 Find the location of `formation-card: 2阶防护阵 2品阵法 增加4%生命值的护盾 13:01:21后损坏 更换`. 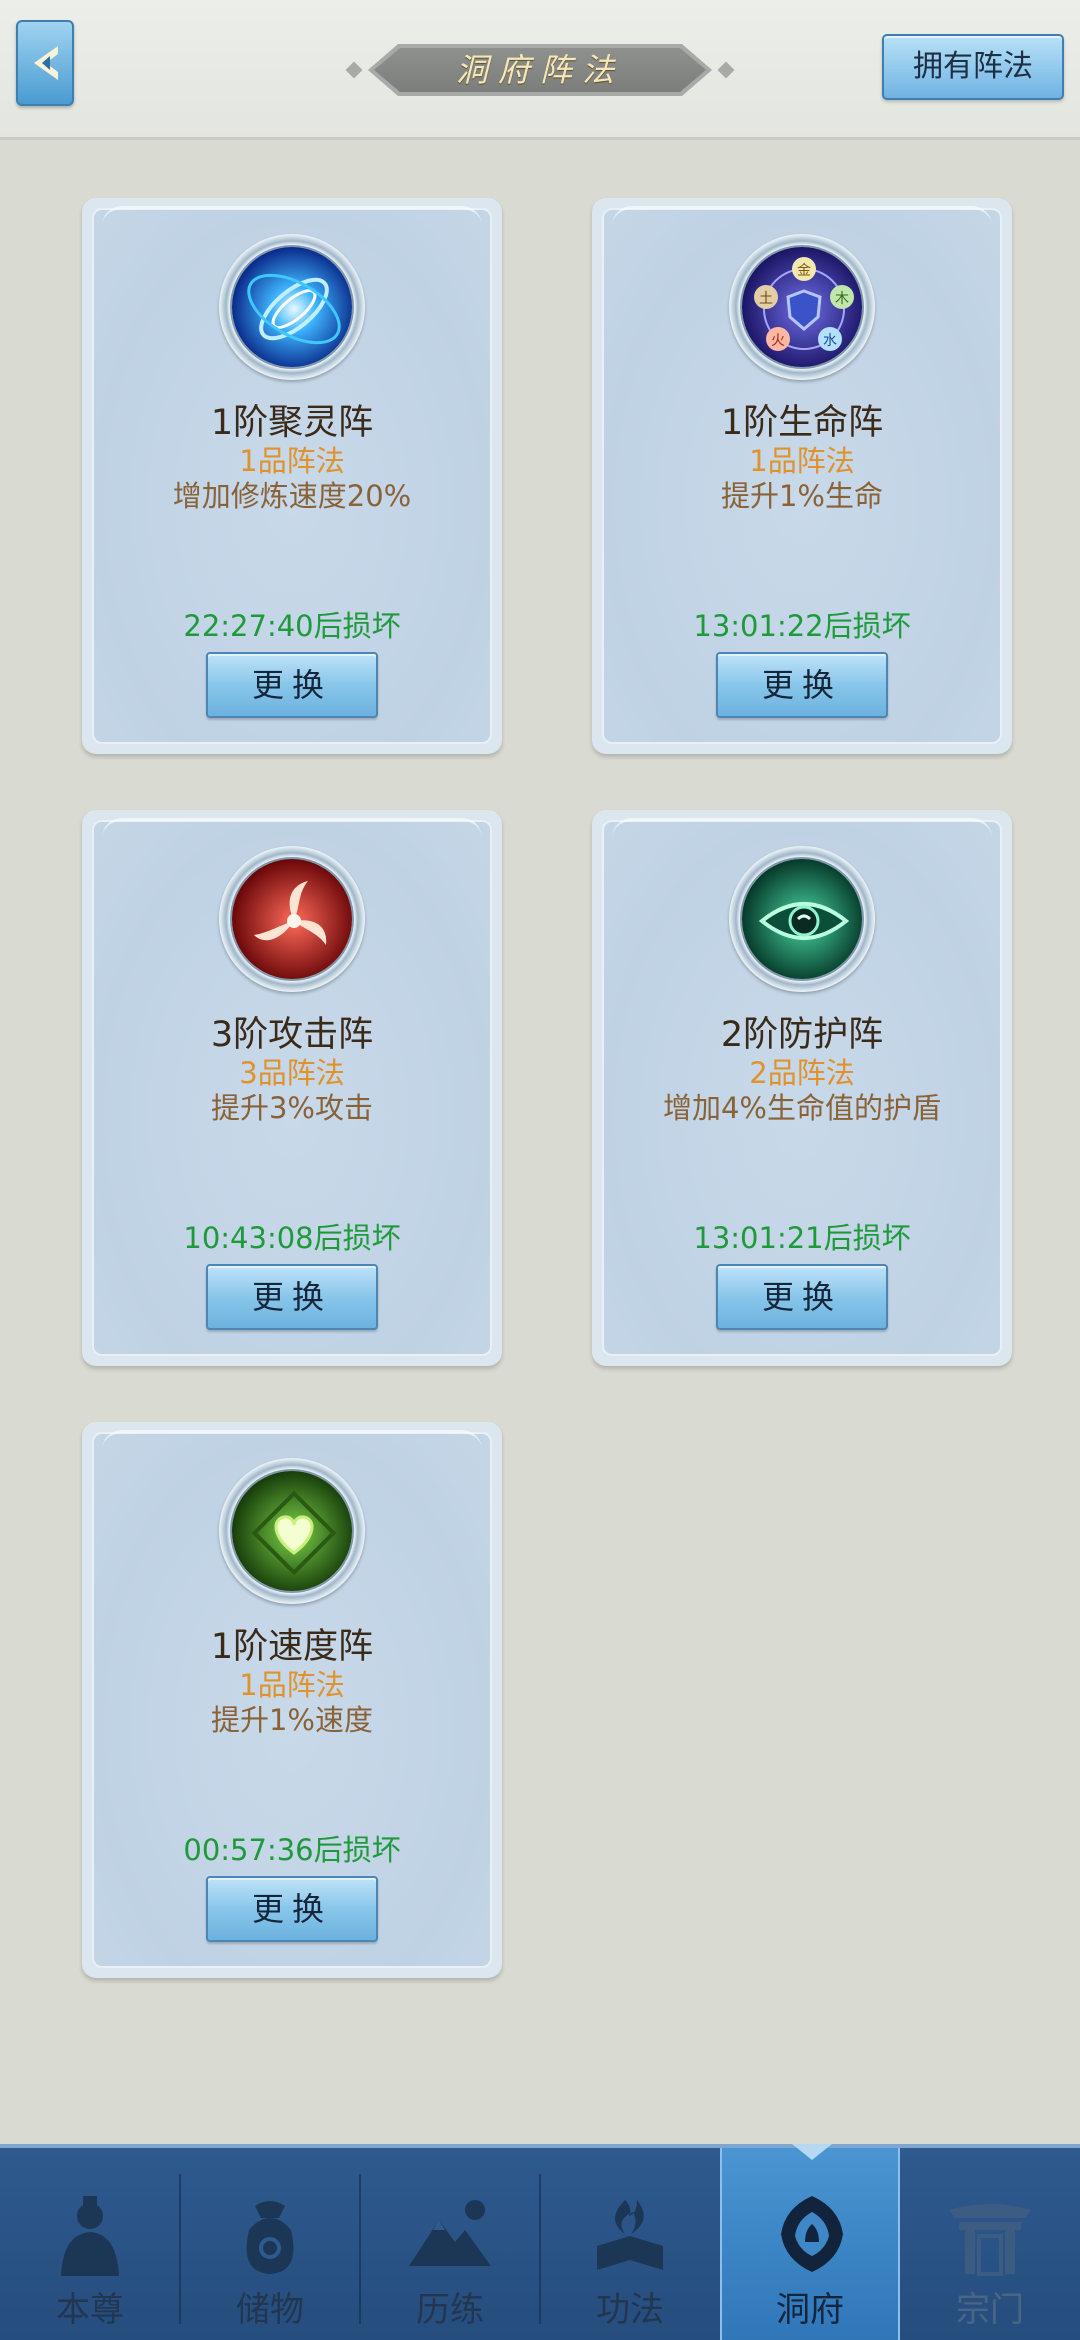

formation-card: 2阶防护阵 2品阵法 增加4%生命值的护盾 13:01:21后损坏 更换 is located at coordinates (802, 1088).